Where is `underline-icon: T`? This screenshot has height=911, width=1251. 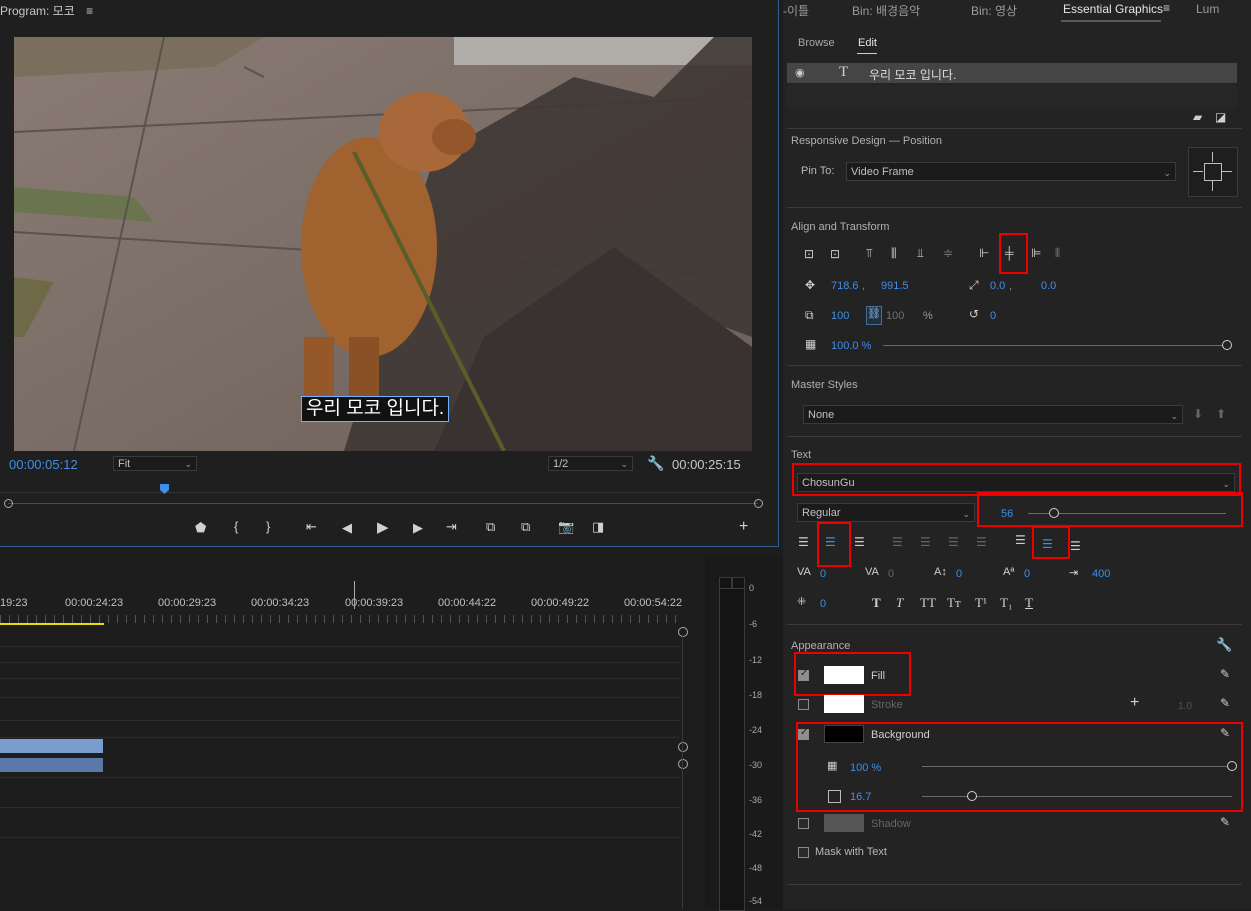
underline-icon: T is located at coordinates (1029, 603).